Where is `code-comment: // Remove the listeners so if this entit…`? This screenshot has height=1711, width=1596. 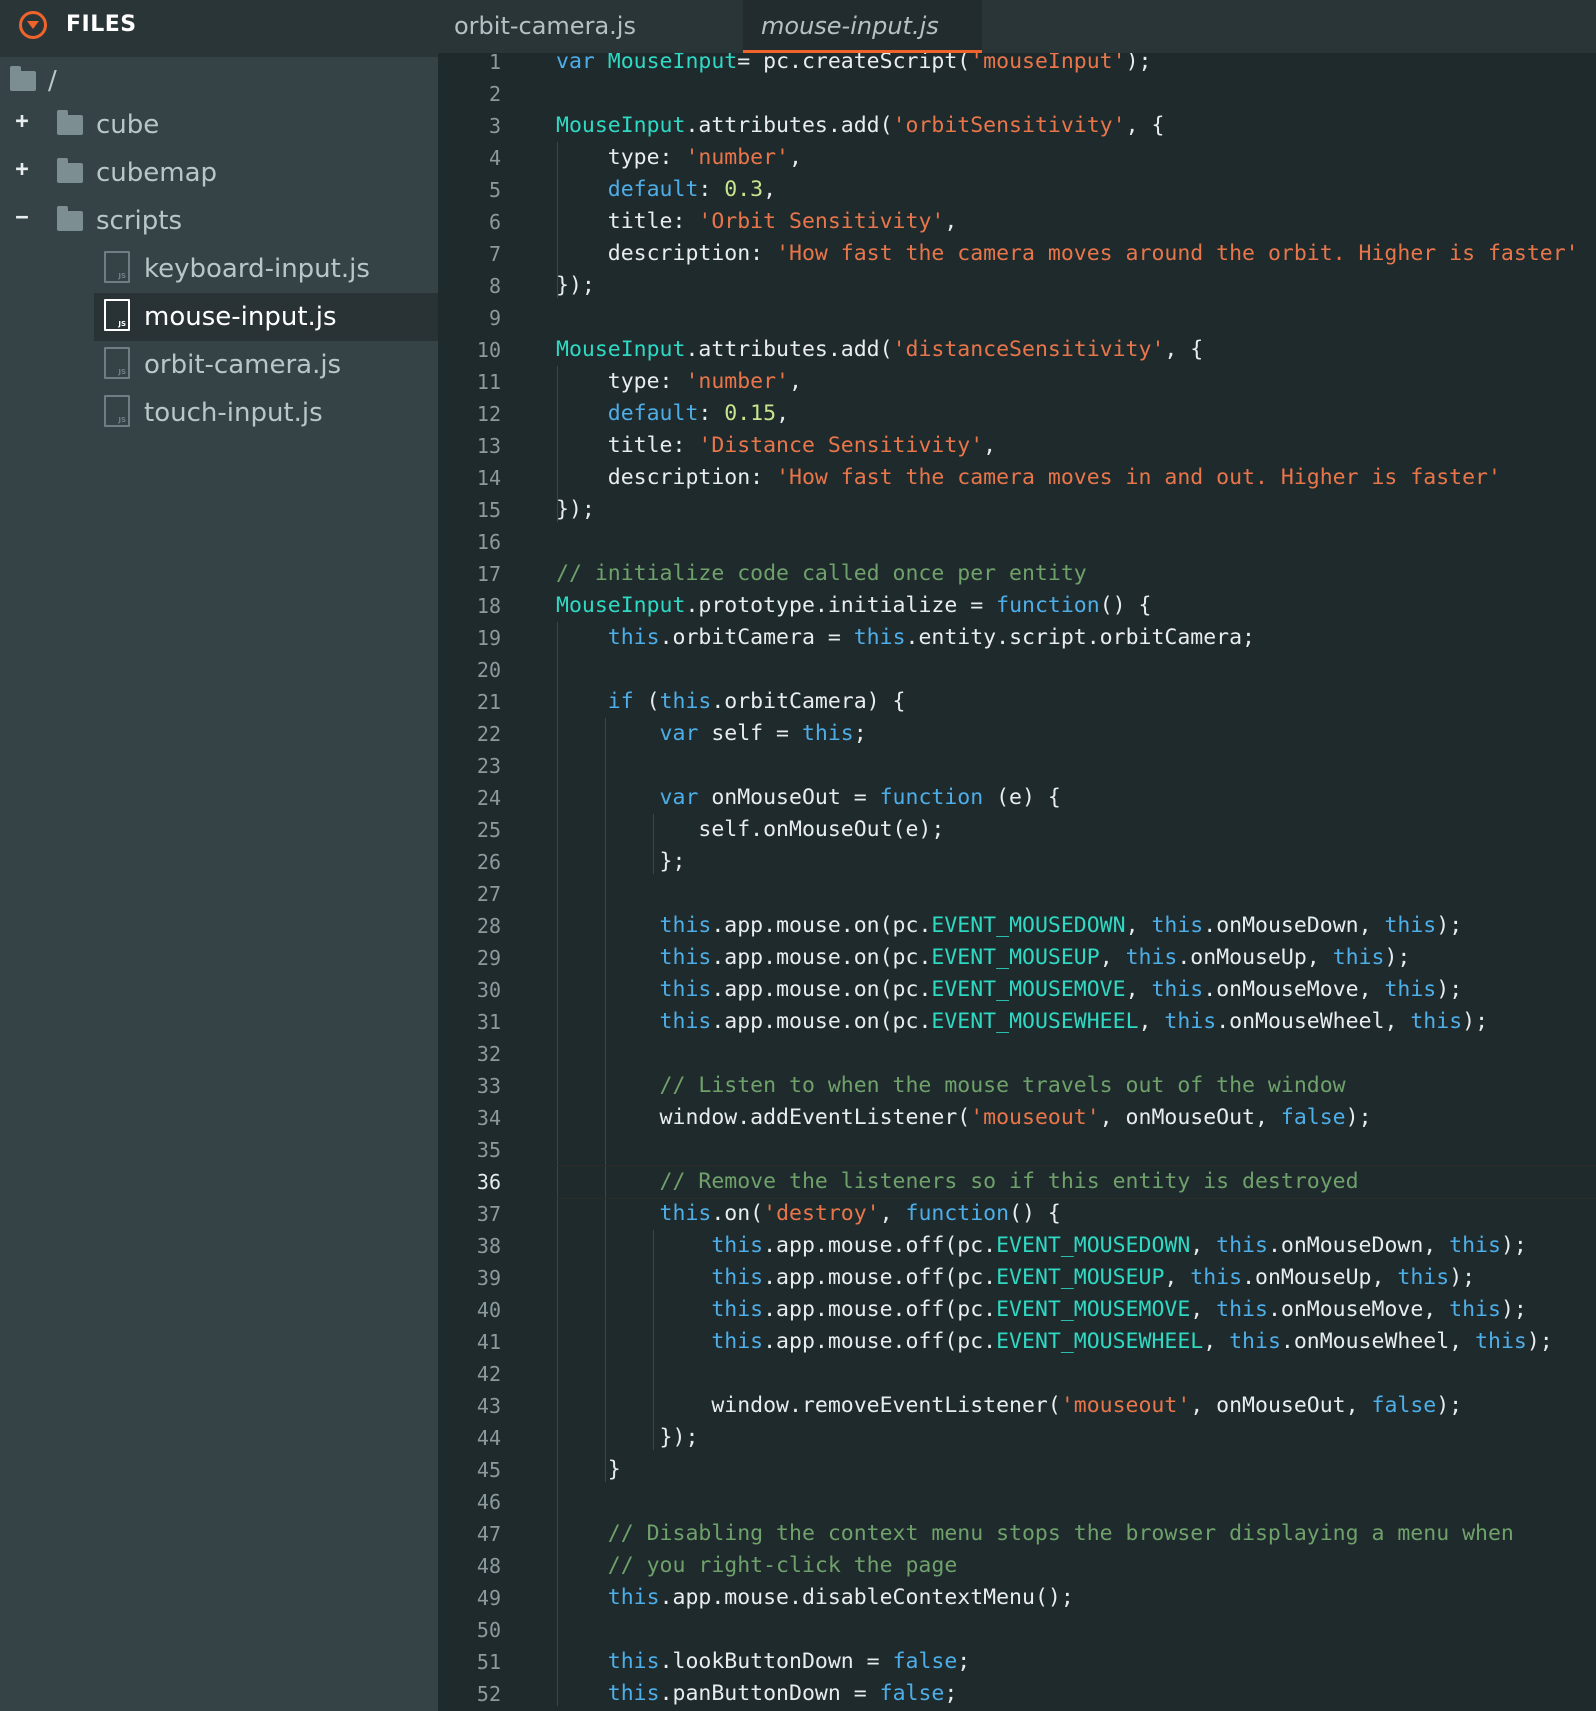 code-comment: // Remove the listeners so if this entit… is located at coordinates (957, 1181).